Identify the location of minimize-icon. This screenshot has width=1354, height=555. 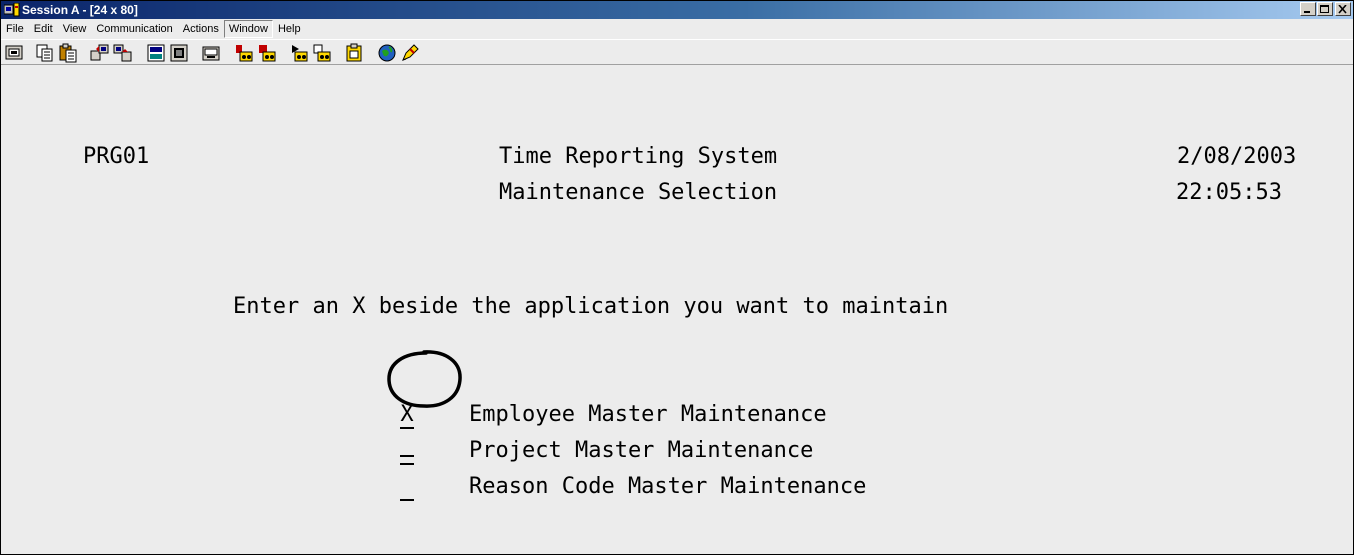
(1307, 12).